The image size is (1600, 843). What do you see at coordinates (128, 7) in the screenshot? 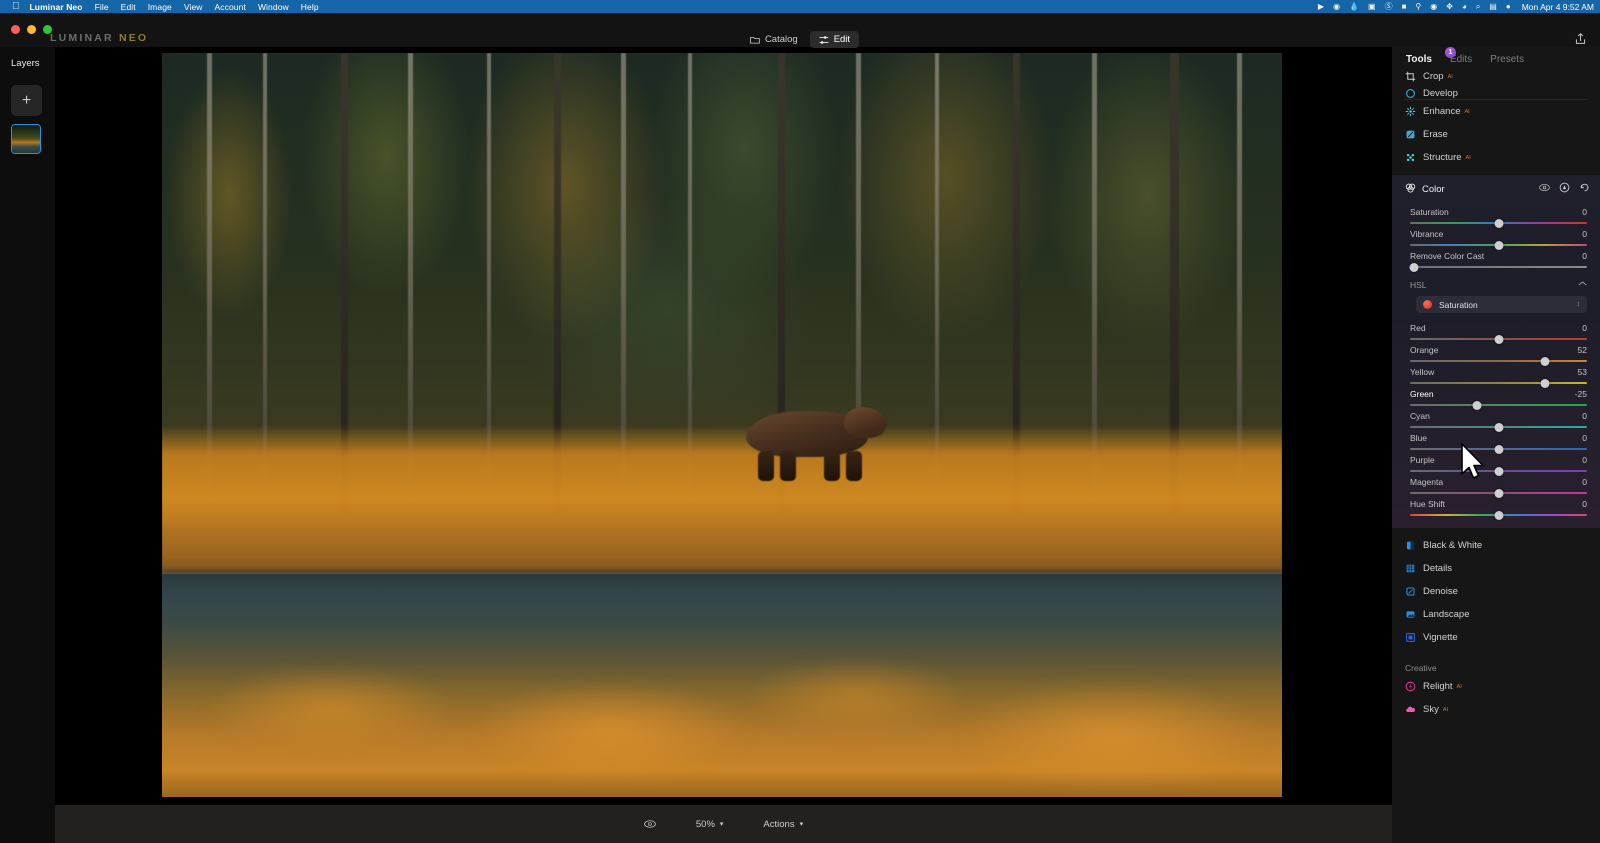
I see `menu-item-edit: Edit` at bounding box center [128, 7].